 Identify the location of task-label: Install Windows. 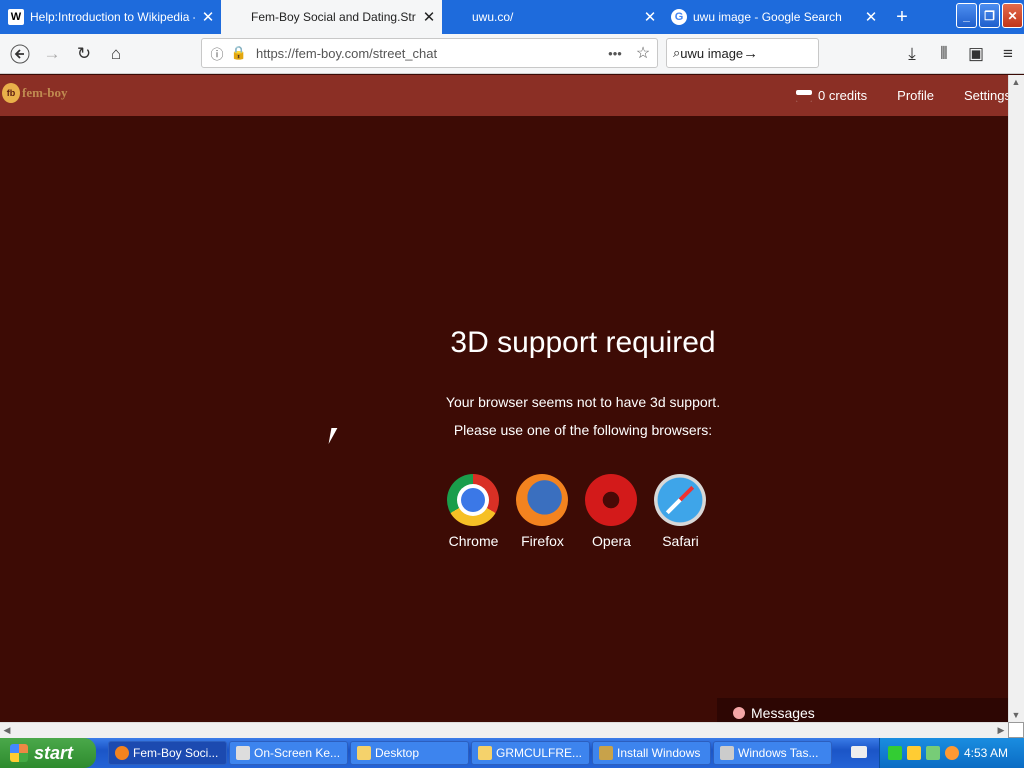
(659, 753).